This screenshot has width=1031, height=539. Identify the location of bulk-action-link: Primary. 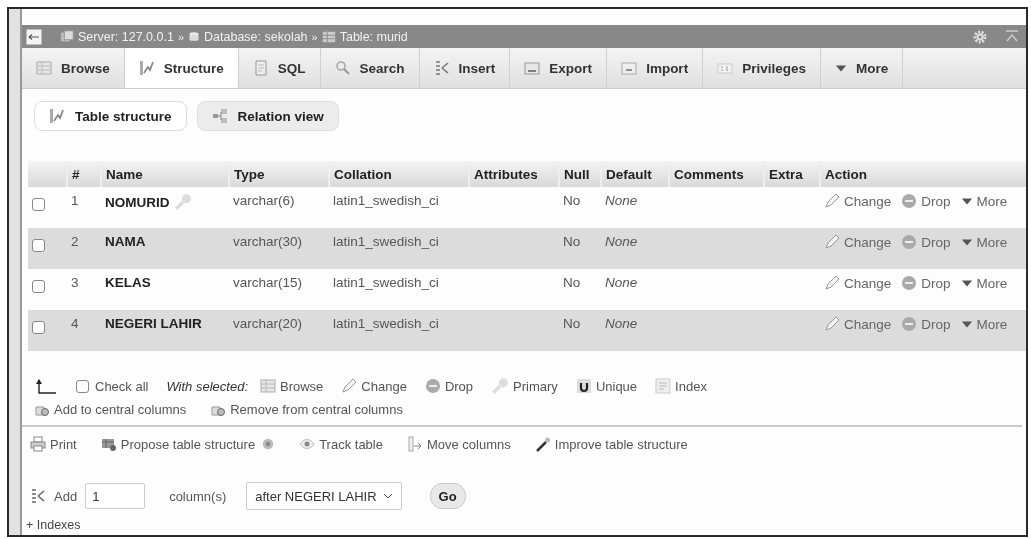
(524, 386).